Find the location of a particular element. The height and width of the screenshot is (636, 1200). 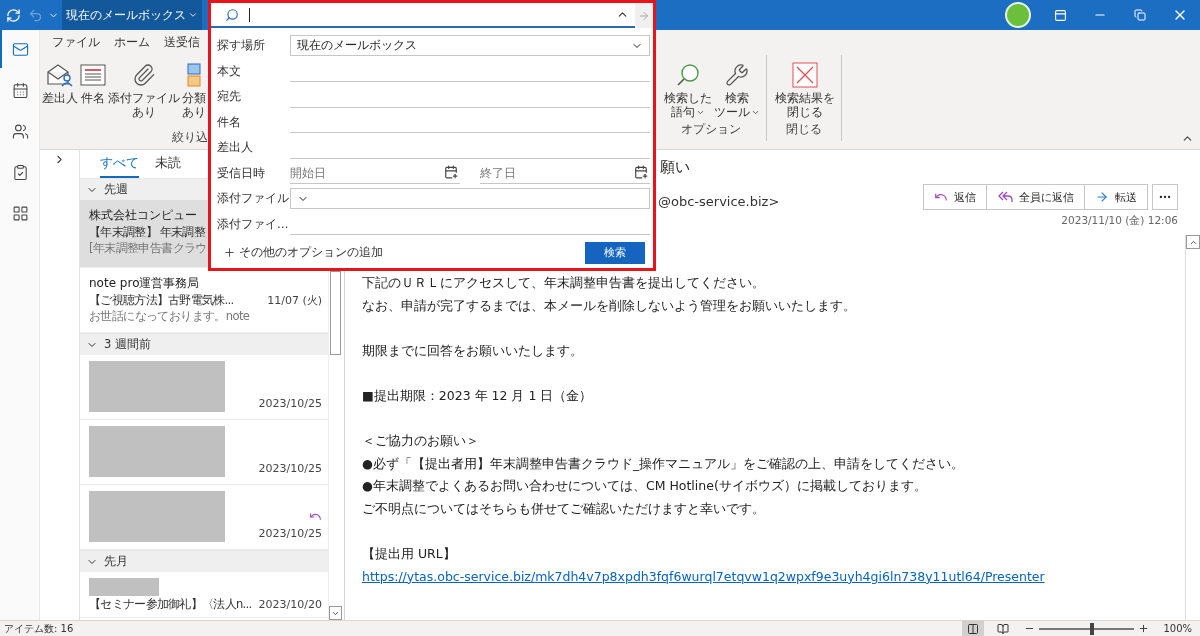

plus-icon is located at coordinates (229, 252).